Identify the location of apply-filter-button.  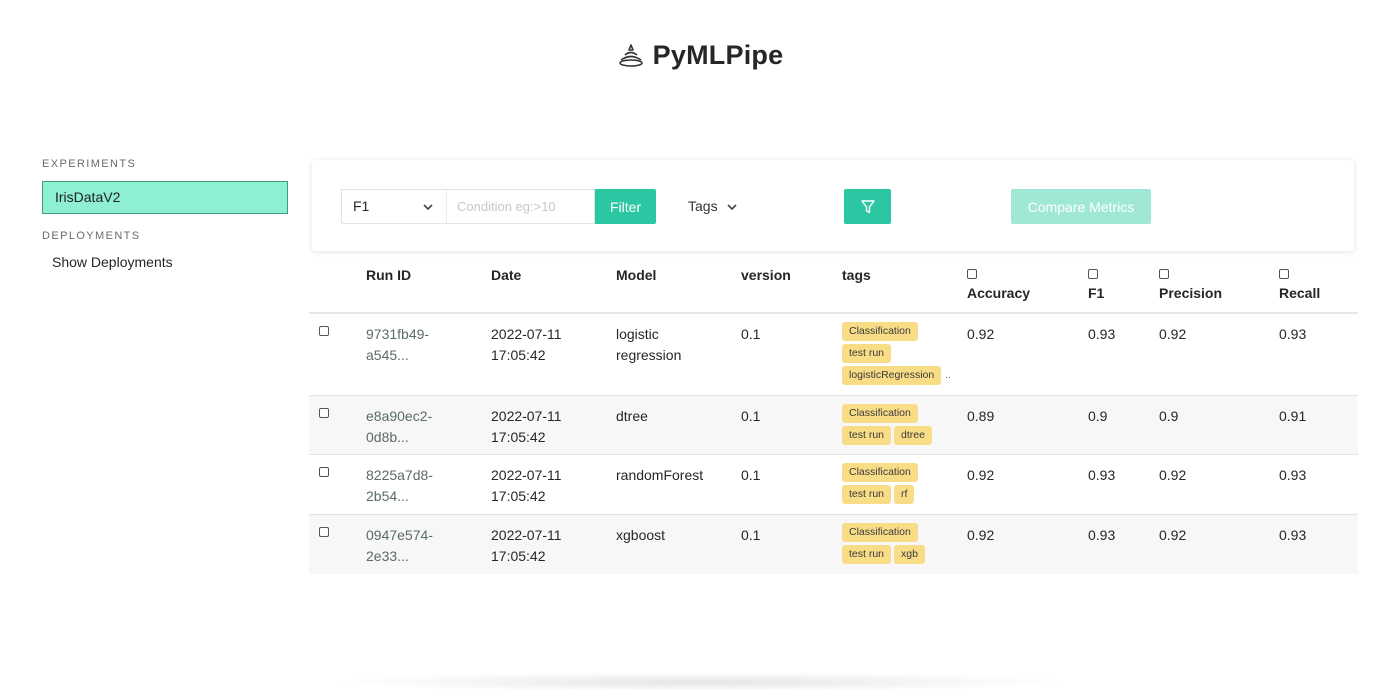
(867, 206).